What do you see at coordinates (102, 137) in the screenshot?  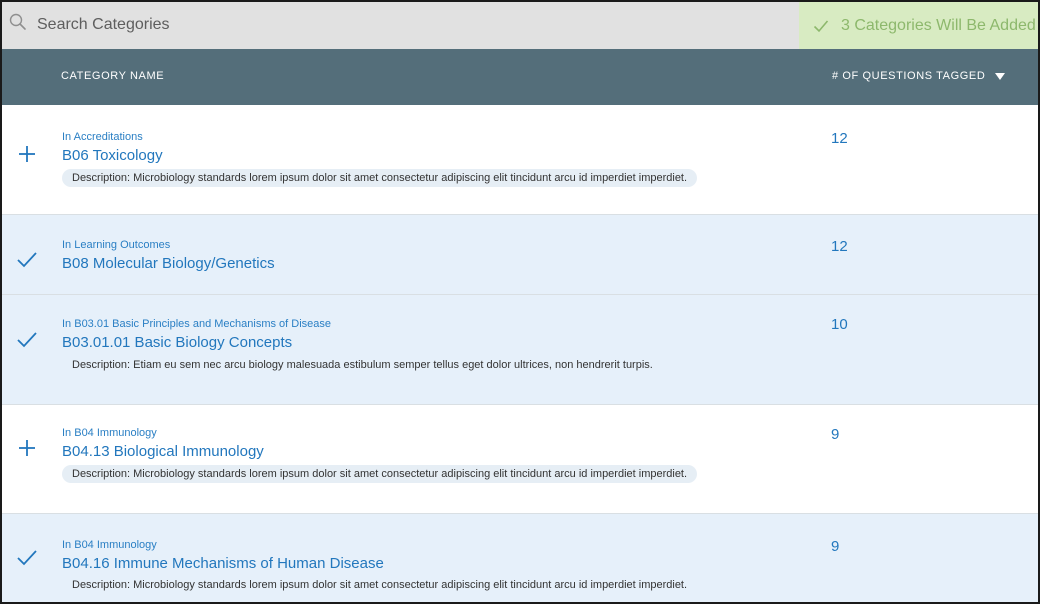 I see `row-parent-label: In Accreditations` at bounding box center [102, 137].